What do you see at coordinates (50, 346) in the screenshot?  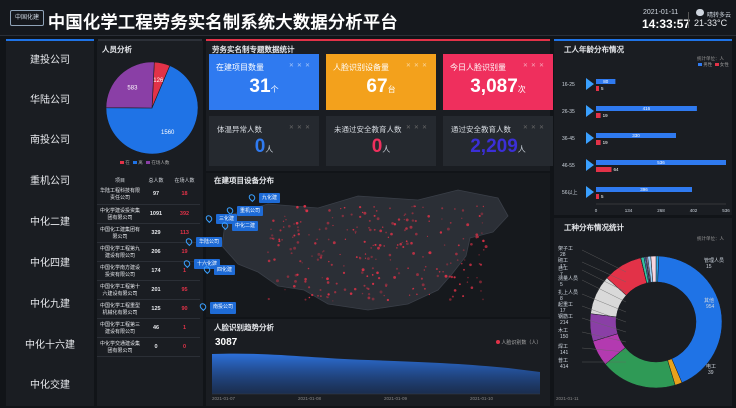 I see `company-item: 中化十六建` at bounding box center [50, 346].